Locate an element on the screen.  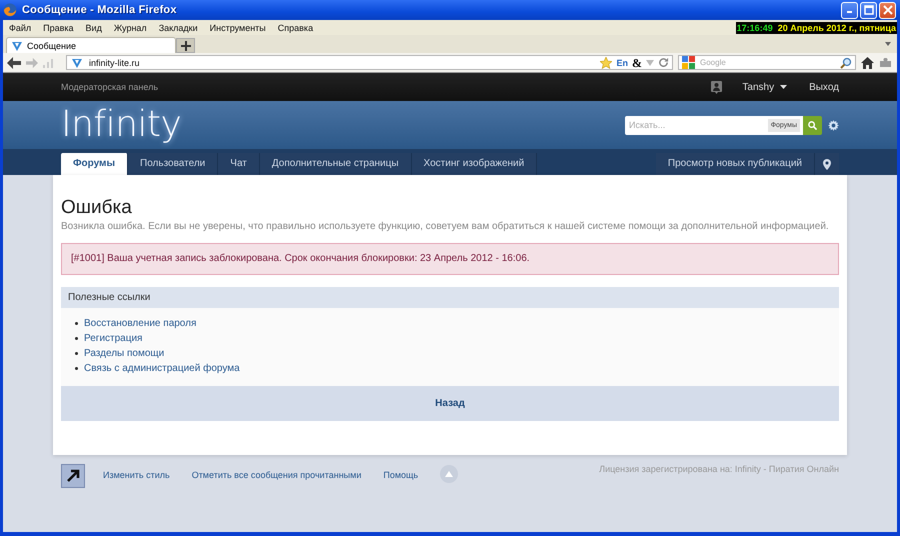
diagonal-arrow-icon is located at coordinates (73, 476).